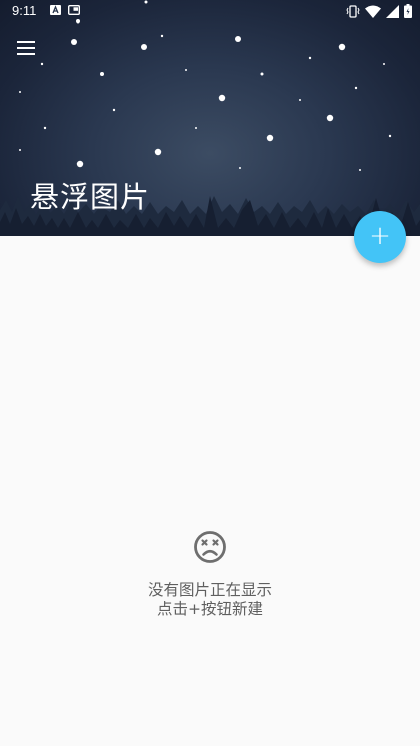 This screenshot has width=420, height=746. What do you see at coordinates (353, 11) in the screenshot?
I see `vibrate-icon` at bounding box center [353, 11].